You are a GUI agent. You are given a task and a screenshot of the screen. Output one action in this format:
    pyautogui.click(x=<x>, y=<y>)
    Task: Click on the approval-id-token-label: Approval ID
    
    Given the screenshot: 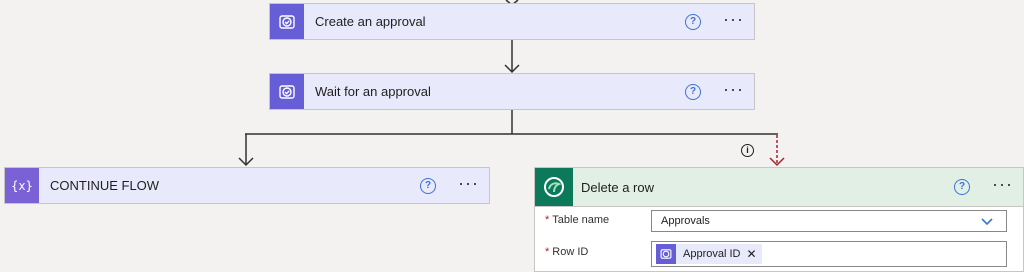 What is the action you would take?
    pyautogui.click(x=712, y=254)
    